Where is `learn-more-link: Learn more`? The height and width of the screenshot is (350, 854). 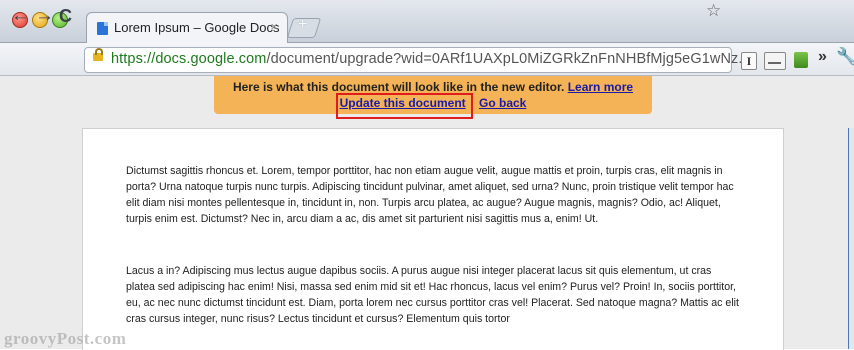
learn-more-link: Learn more is located at coordinates (600, 87).